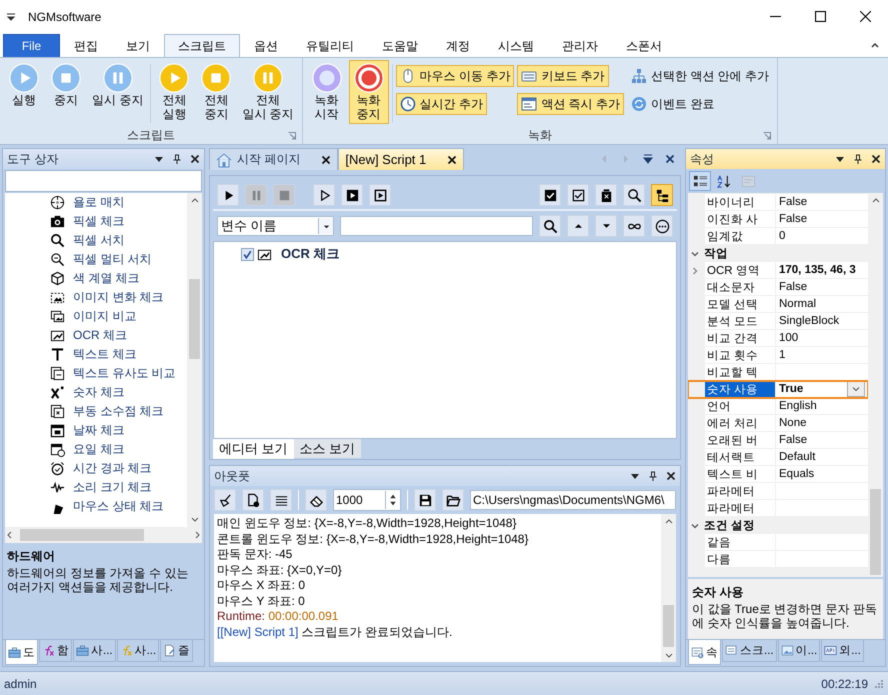 This screenshot has height=695, width=888. I want to click on ribbon-button: 마우스 이동 추가, so click(455, 76).